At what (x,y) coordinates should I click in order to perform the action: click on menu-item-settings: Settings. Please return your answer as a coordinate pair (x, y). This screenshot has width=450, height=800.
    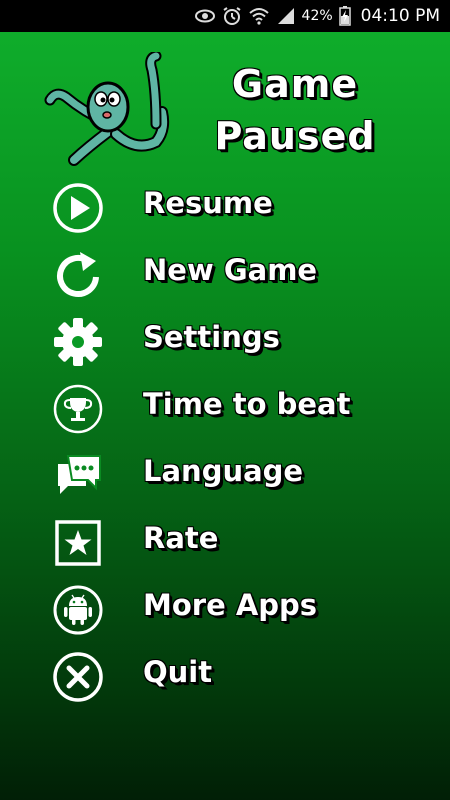
    Looking at the image, I should click on (225, 340).